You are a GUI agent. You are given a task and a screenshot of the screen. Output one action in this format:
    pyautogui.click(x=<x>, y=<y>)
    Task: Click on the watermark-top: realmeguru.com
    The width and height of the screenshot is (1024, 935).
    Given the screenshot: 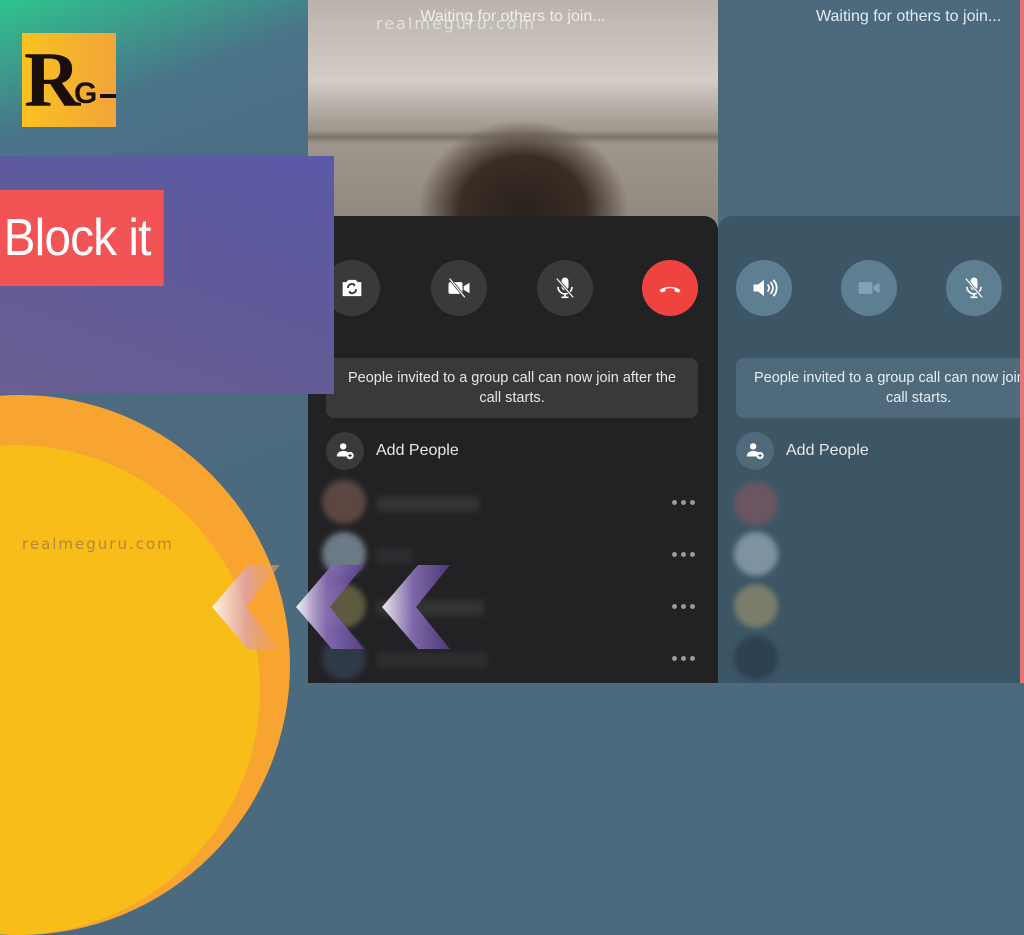 What is the action you would take?
    pyautogui.click(x=456, y=23)
    